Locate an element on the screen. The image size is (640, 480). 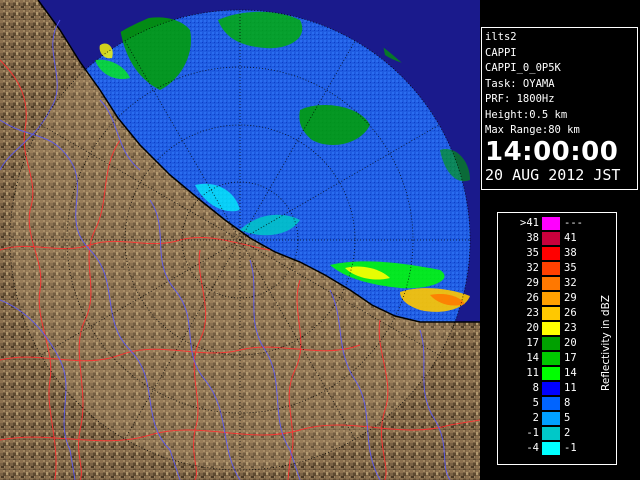
legend-lower-value: 5 is located at coordinates (535, 403).